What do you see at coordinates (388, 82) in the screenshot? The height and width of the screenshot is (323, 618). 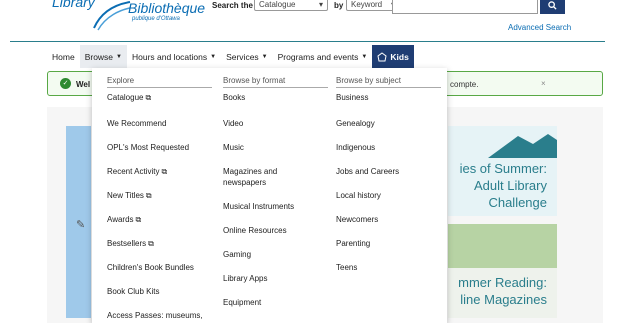 I see `menu-heading-subject: Browse by subject` at bounding box center [388, 82].